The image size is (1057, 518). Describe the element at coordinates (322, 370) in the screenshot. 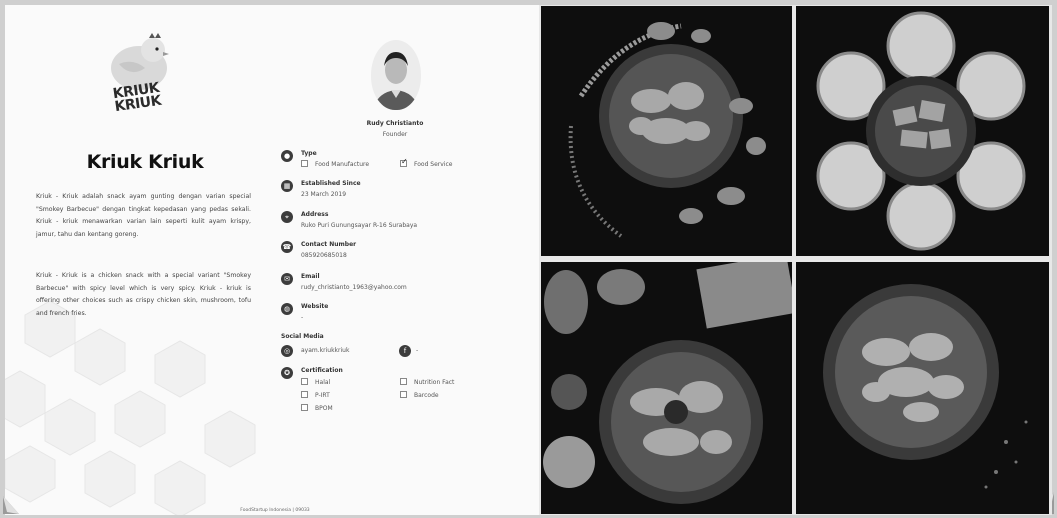

I see `certification-label: Certification` at that location.